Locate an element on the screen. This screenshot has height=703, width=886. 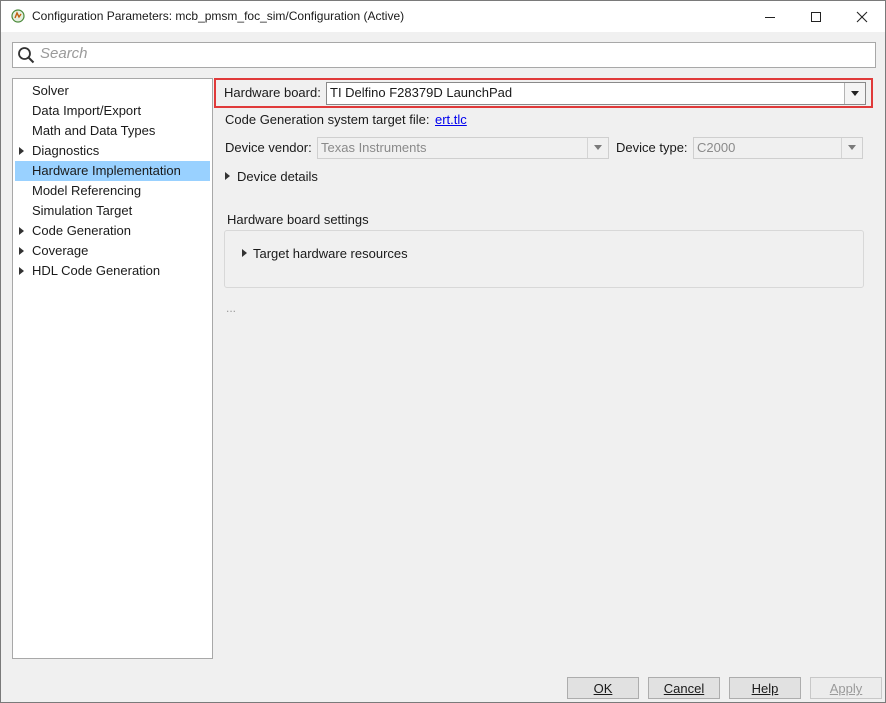
help-button-label: Help is located at coordinates (765, 688).